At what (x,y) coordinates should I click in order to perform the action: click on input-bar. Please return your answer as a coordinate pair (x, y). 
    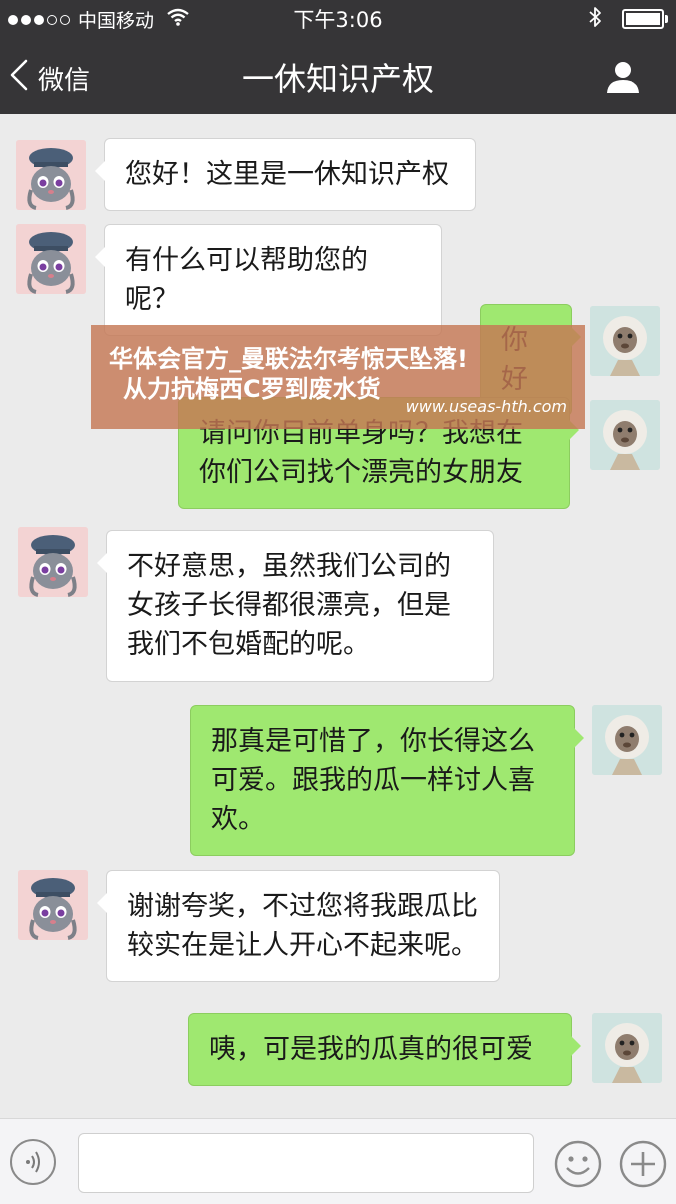
    Looking at the image, I should click on (338, 1161).